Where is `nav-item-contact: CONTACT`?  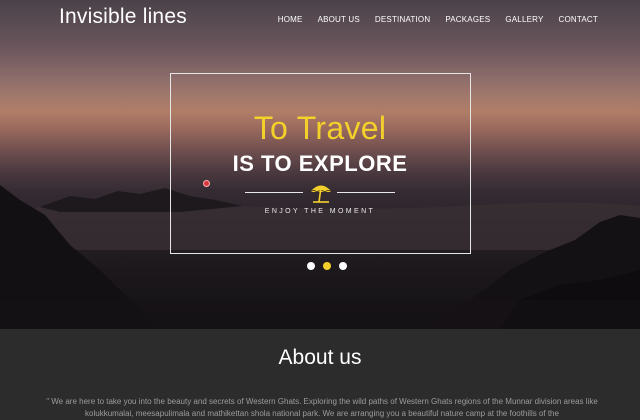 nav-item-contact: CONTACT is located at coordinates (578, 19).